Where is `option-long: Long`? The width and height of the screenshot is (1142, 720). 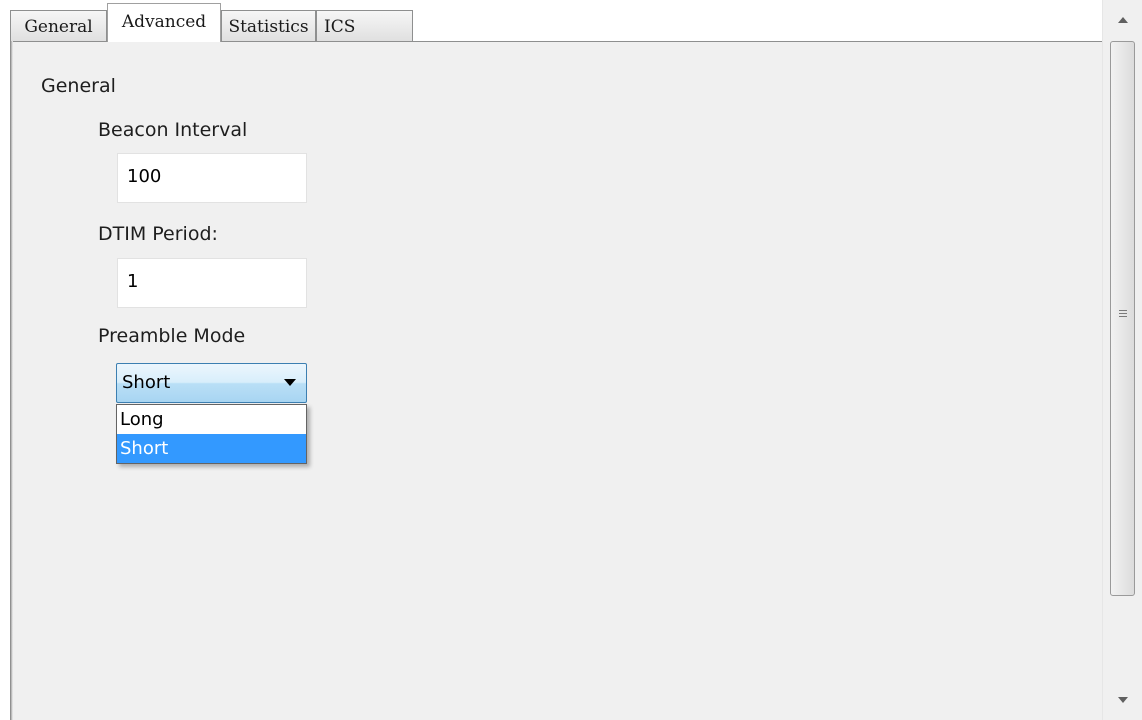 option-long: Long is located at coordinates (211, 419).